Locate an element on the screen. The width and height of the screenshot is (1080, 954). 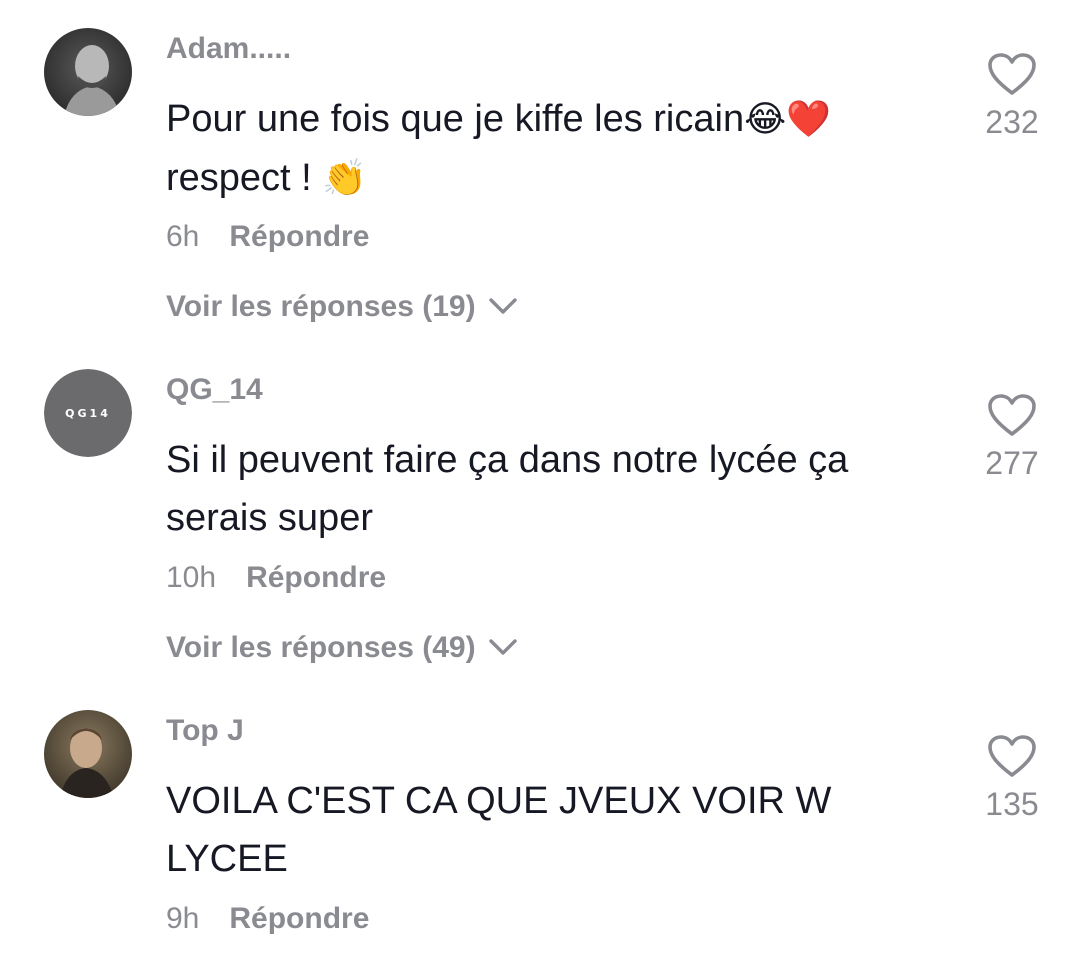
avatar: QG14 is located at coordinates (88, 413).